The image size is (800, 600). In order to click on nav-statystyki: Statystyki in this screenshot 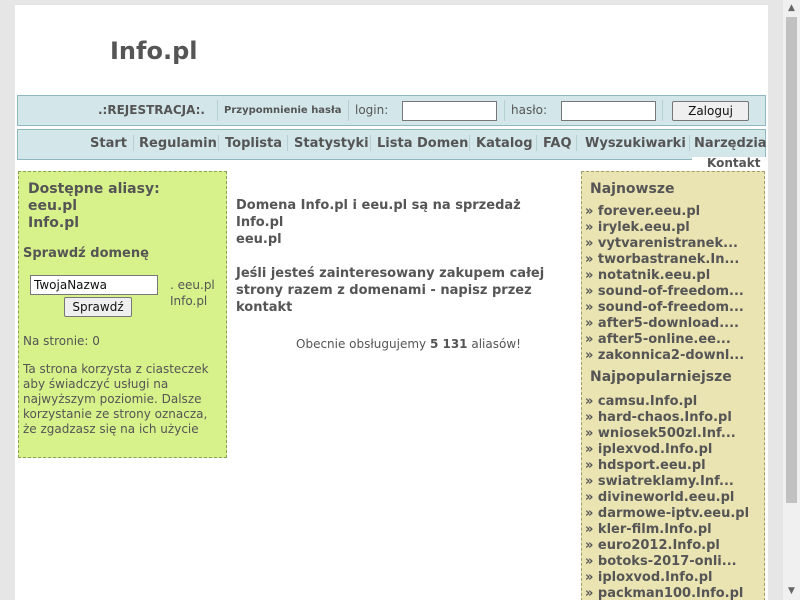, I will do `click(331, 143)`.